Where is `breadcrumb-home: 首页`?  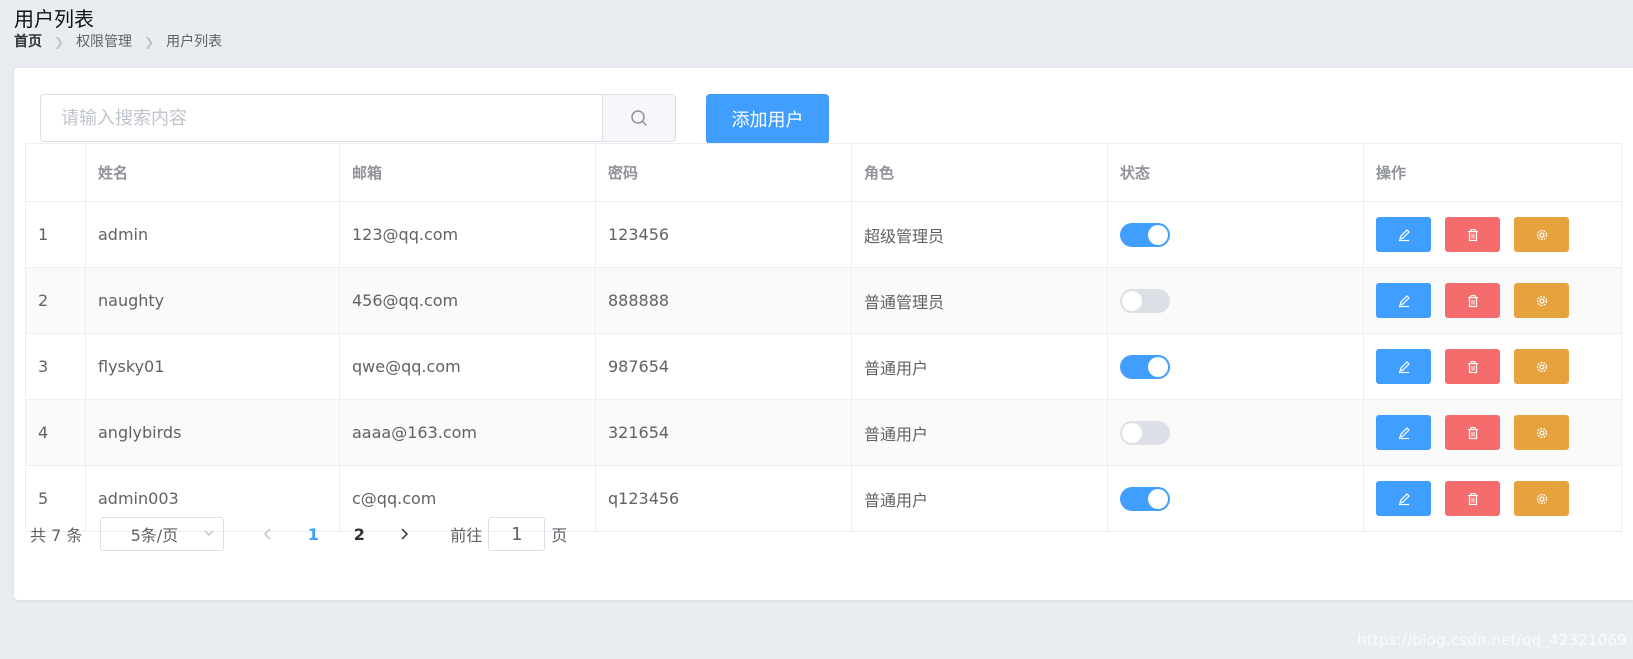 breadcrumb-home: 首页 is located at coordinates (28, 42).